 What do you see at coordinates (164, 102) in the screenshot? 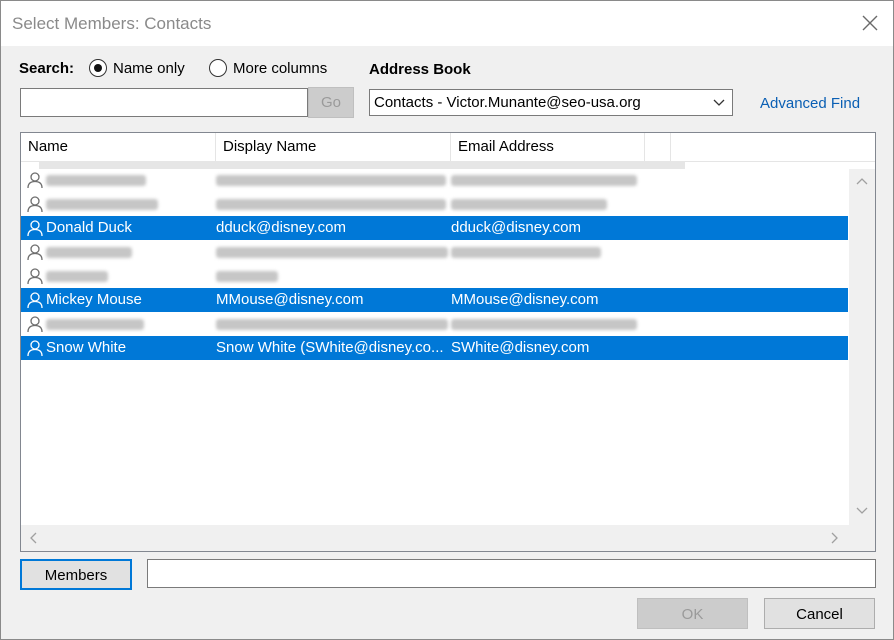
I see `search-input` at bounding box center [164, 102].